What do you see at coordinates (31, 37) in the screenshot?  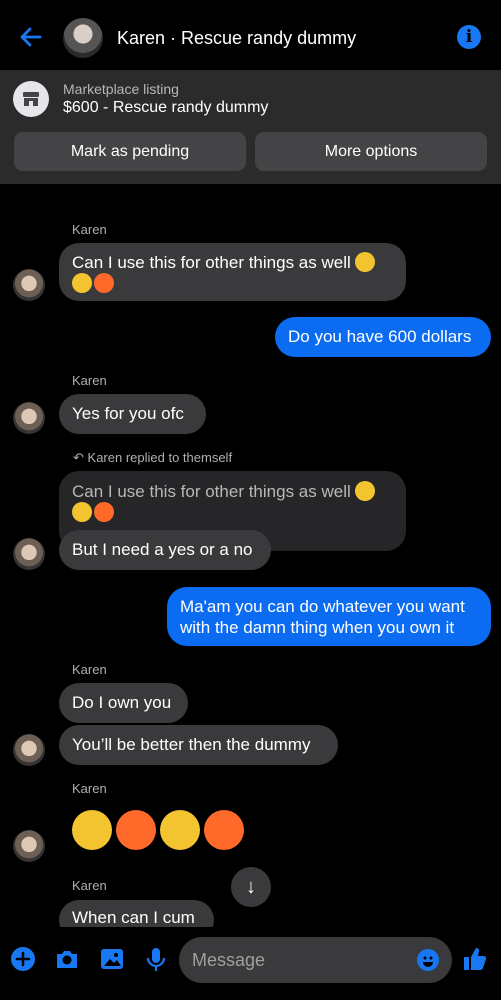 I see `back-arrow-icon` at bounding box center [31, 37].